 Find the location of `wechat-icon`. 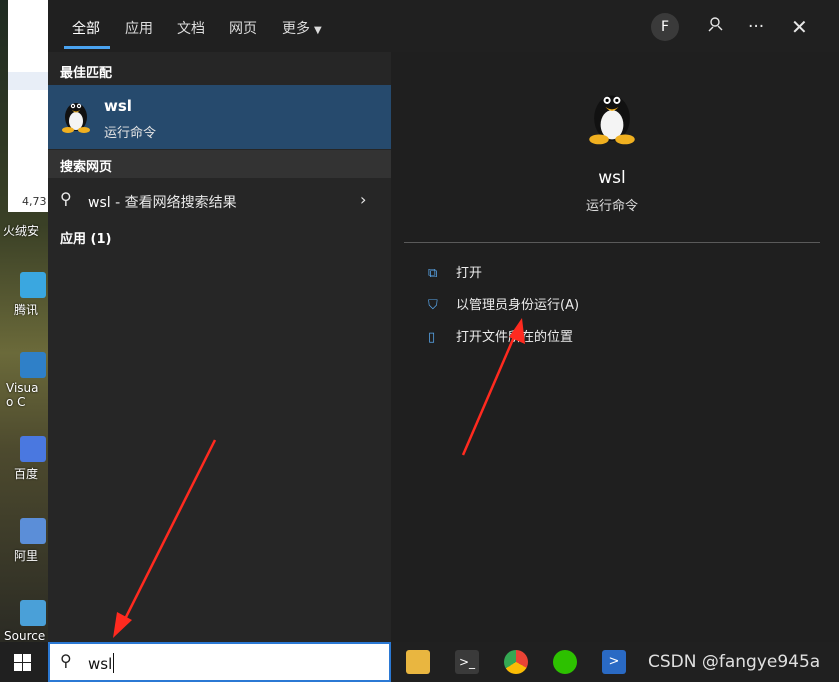

wechat-icon is located at coordinates (565, 662).